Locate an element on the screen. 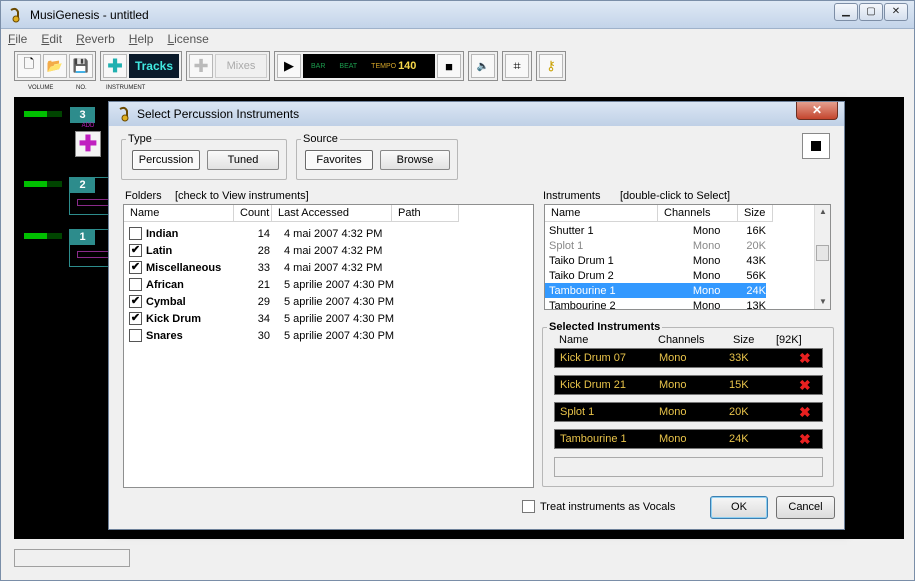 The image size is (915, 581). add-track-icon: ✚ is located at coordinates (115, 66).